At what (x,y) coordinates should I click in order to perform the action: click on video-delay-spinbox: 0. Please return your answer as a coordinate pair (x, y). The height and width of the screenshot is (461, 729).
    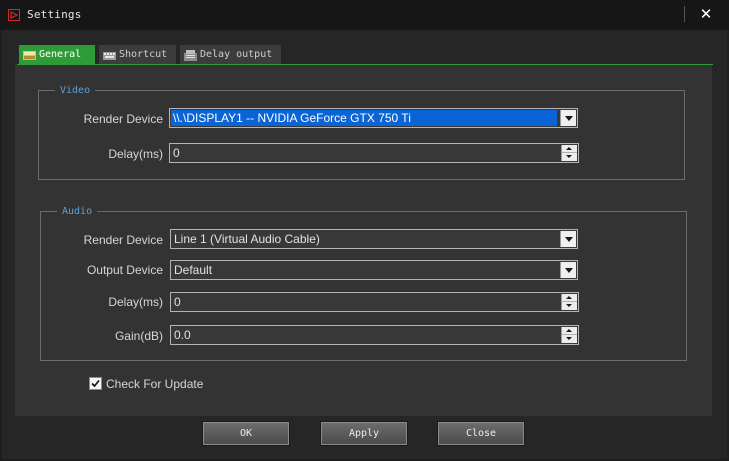
    Looking at the image, I should click on (374, 153).